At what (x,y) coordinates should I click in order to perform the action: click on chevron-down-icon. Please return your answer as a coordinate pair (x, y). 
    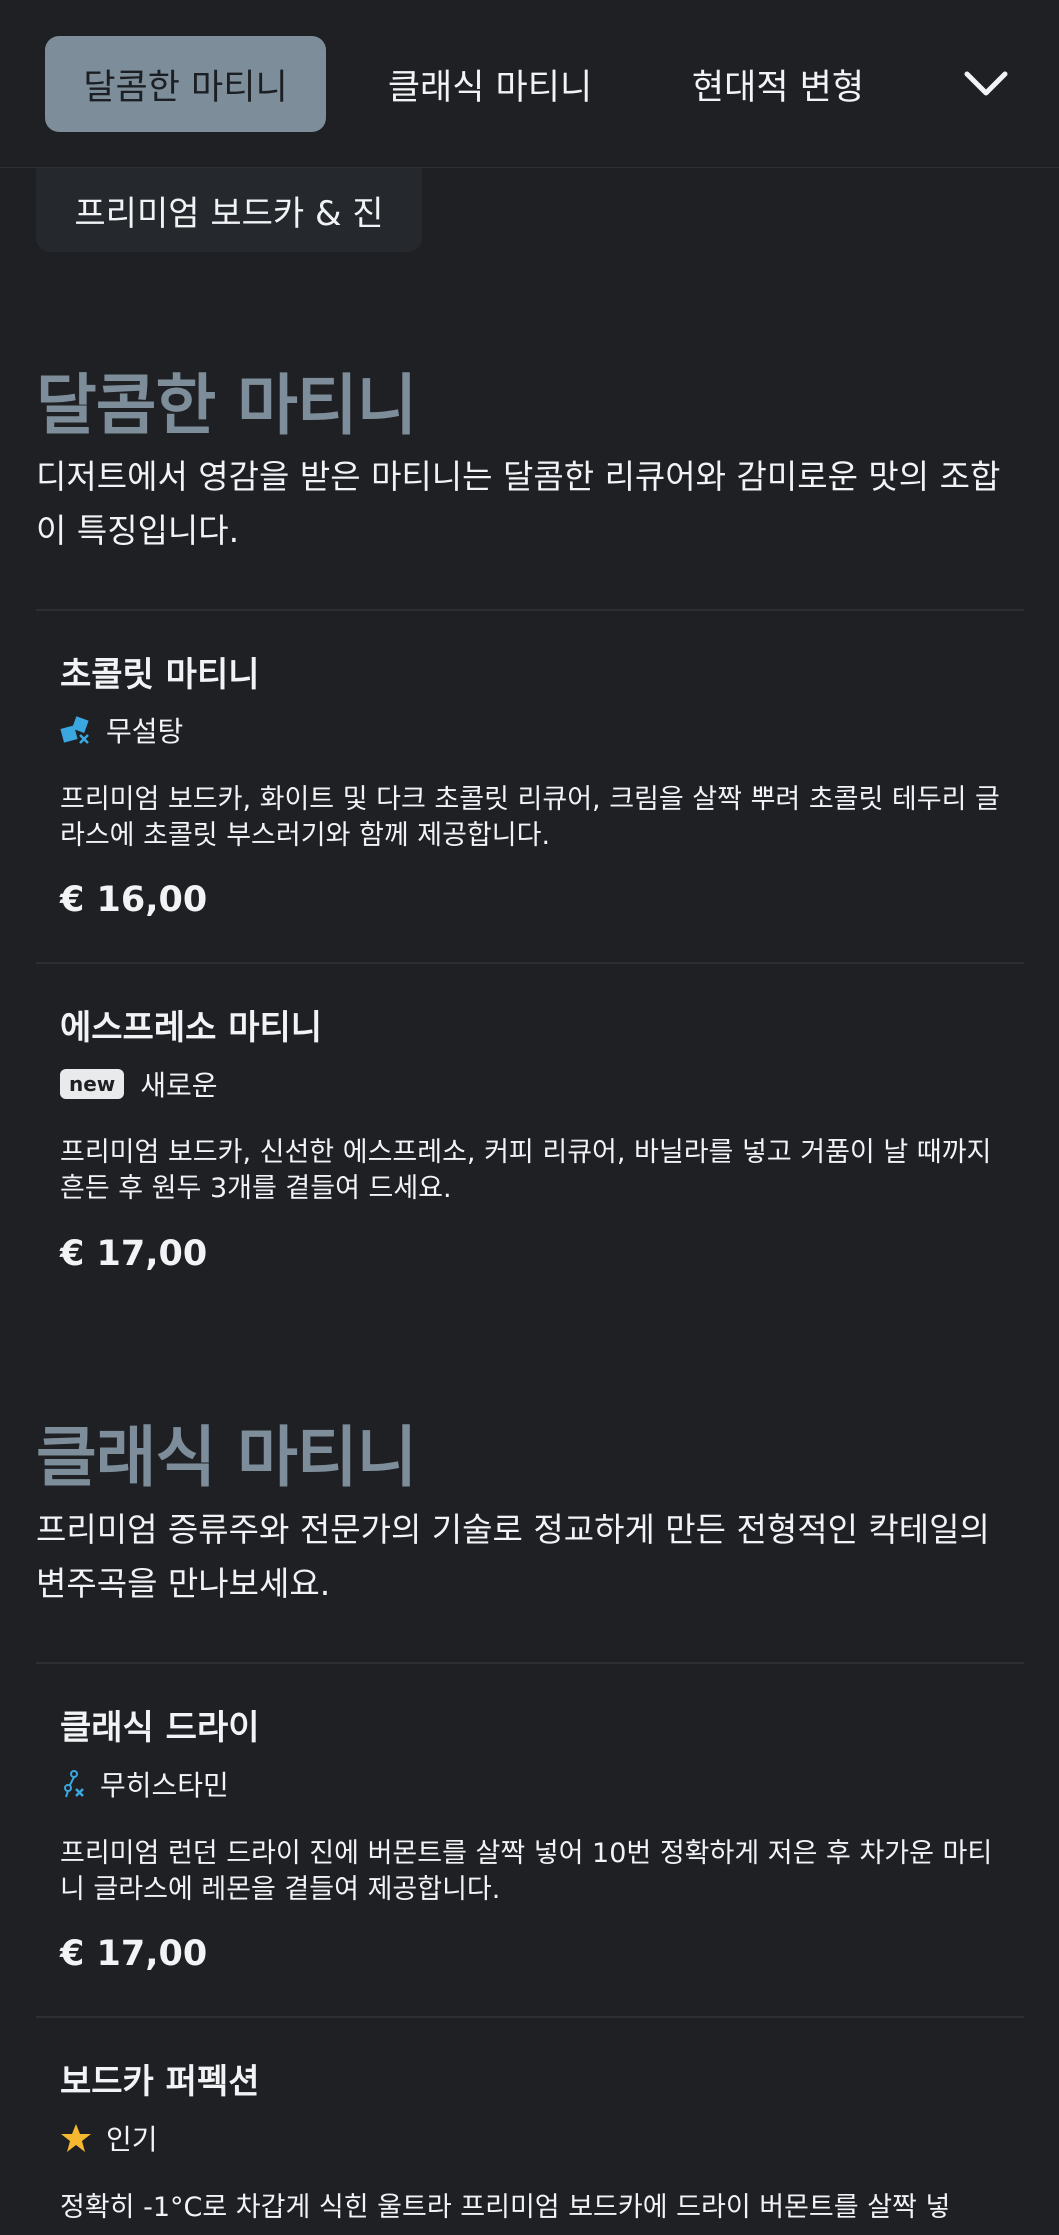
    Looking at the image, I should click on (986, 84).